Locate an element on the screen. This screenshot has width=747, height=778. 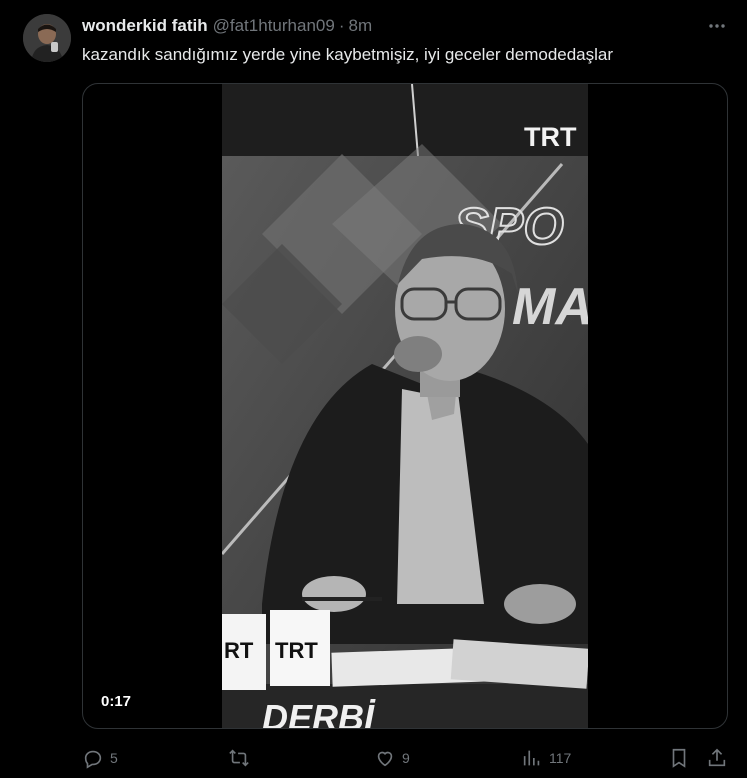
tweet-header: wonderkid fatih @fat1hturhan09 · 8m is located at coordinates (227, 26).